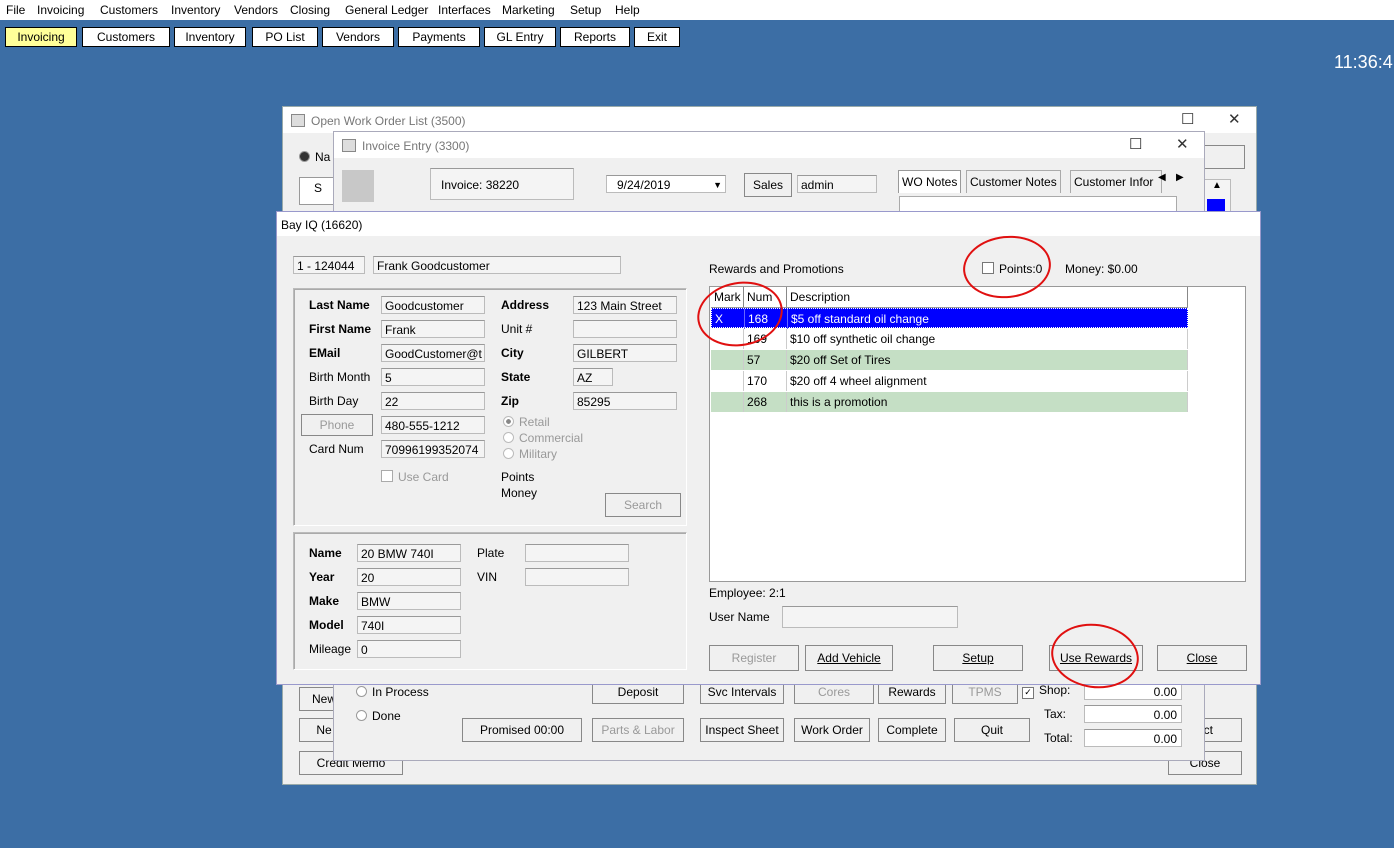  Describe the element at coordinates (625, 329) in the screenshot. I see `unit-field` at that location.